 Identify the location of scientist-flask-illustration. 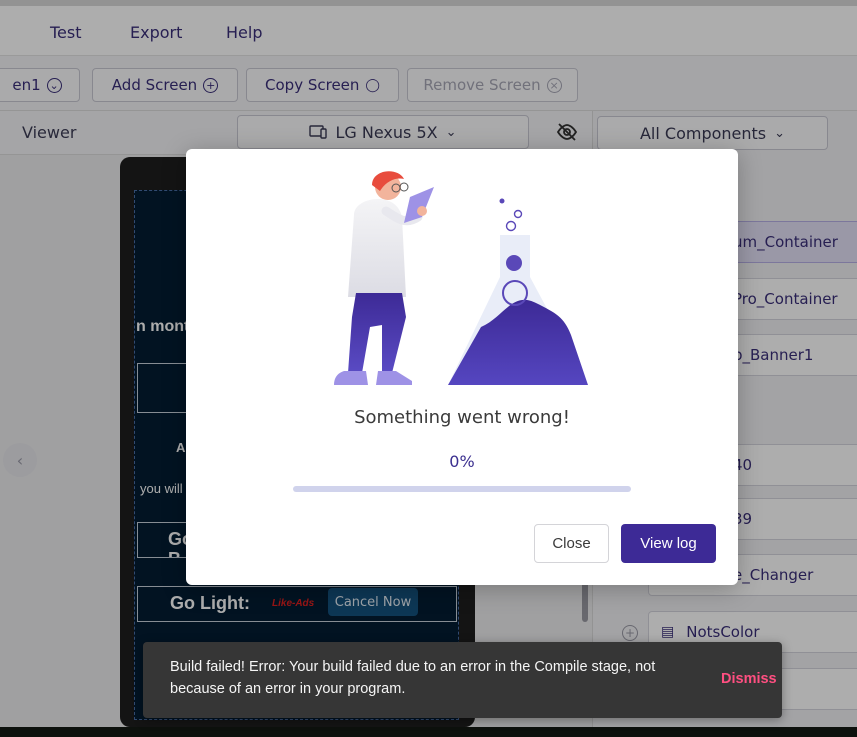
(461, 278).